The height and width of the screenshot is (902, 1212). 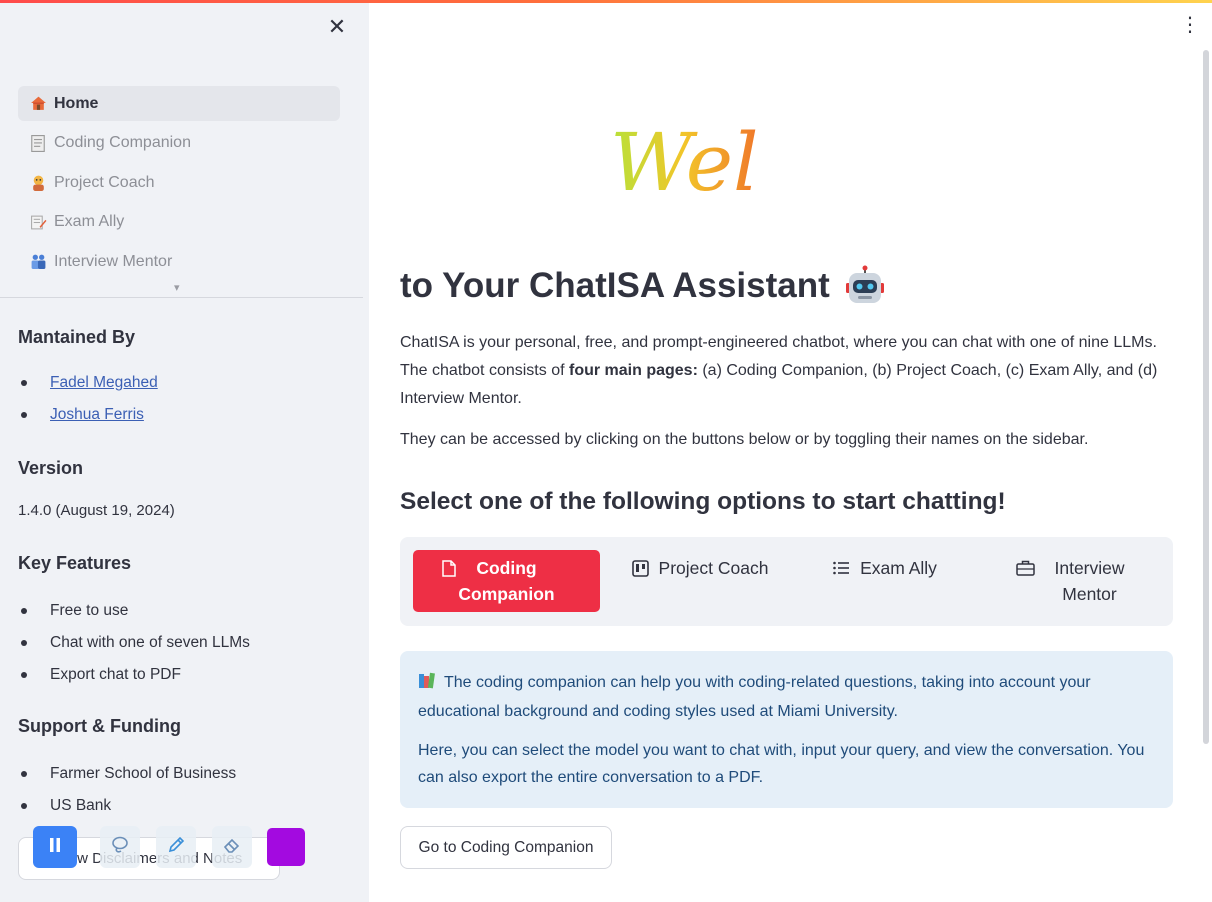 What do you see at coordinates (127, 780) in the screenshot?
I see `list-item: Farmer School of Business` at bounding box center [127, 780].